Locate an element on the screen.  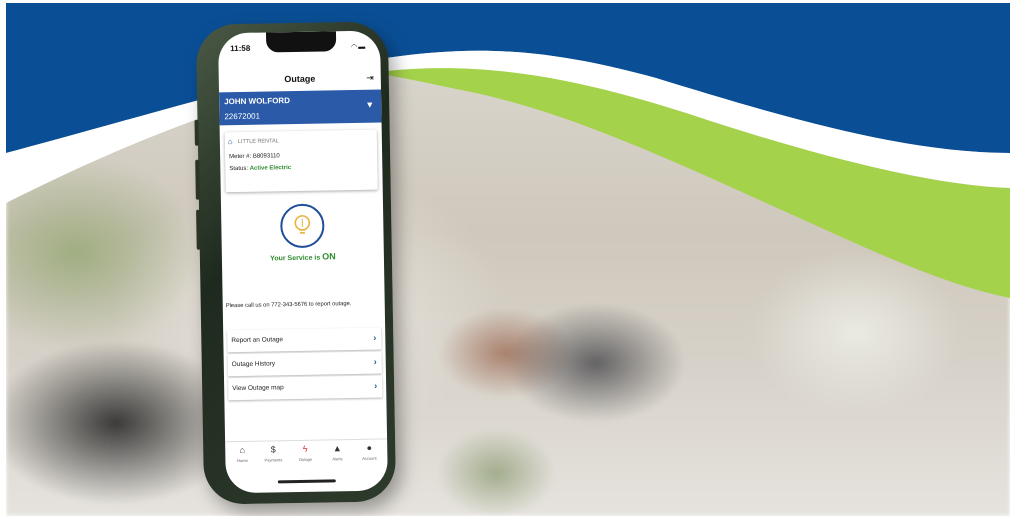
tab-label: Account is located at coordinates (369, 458).